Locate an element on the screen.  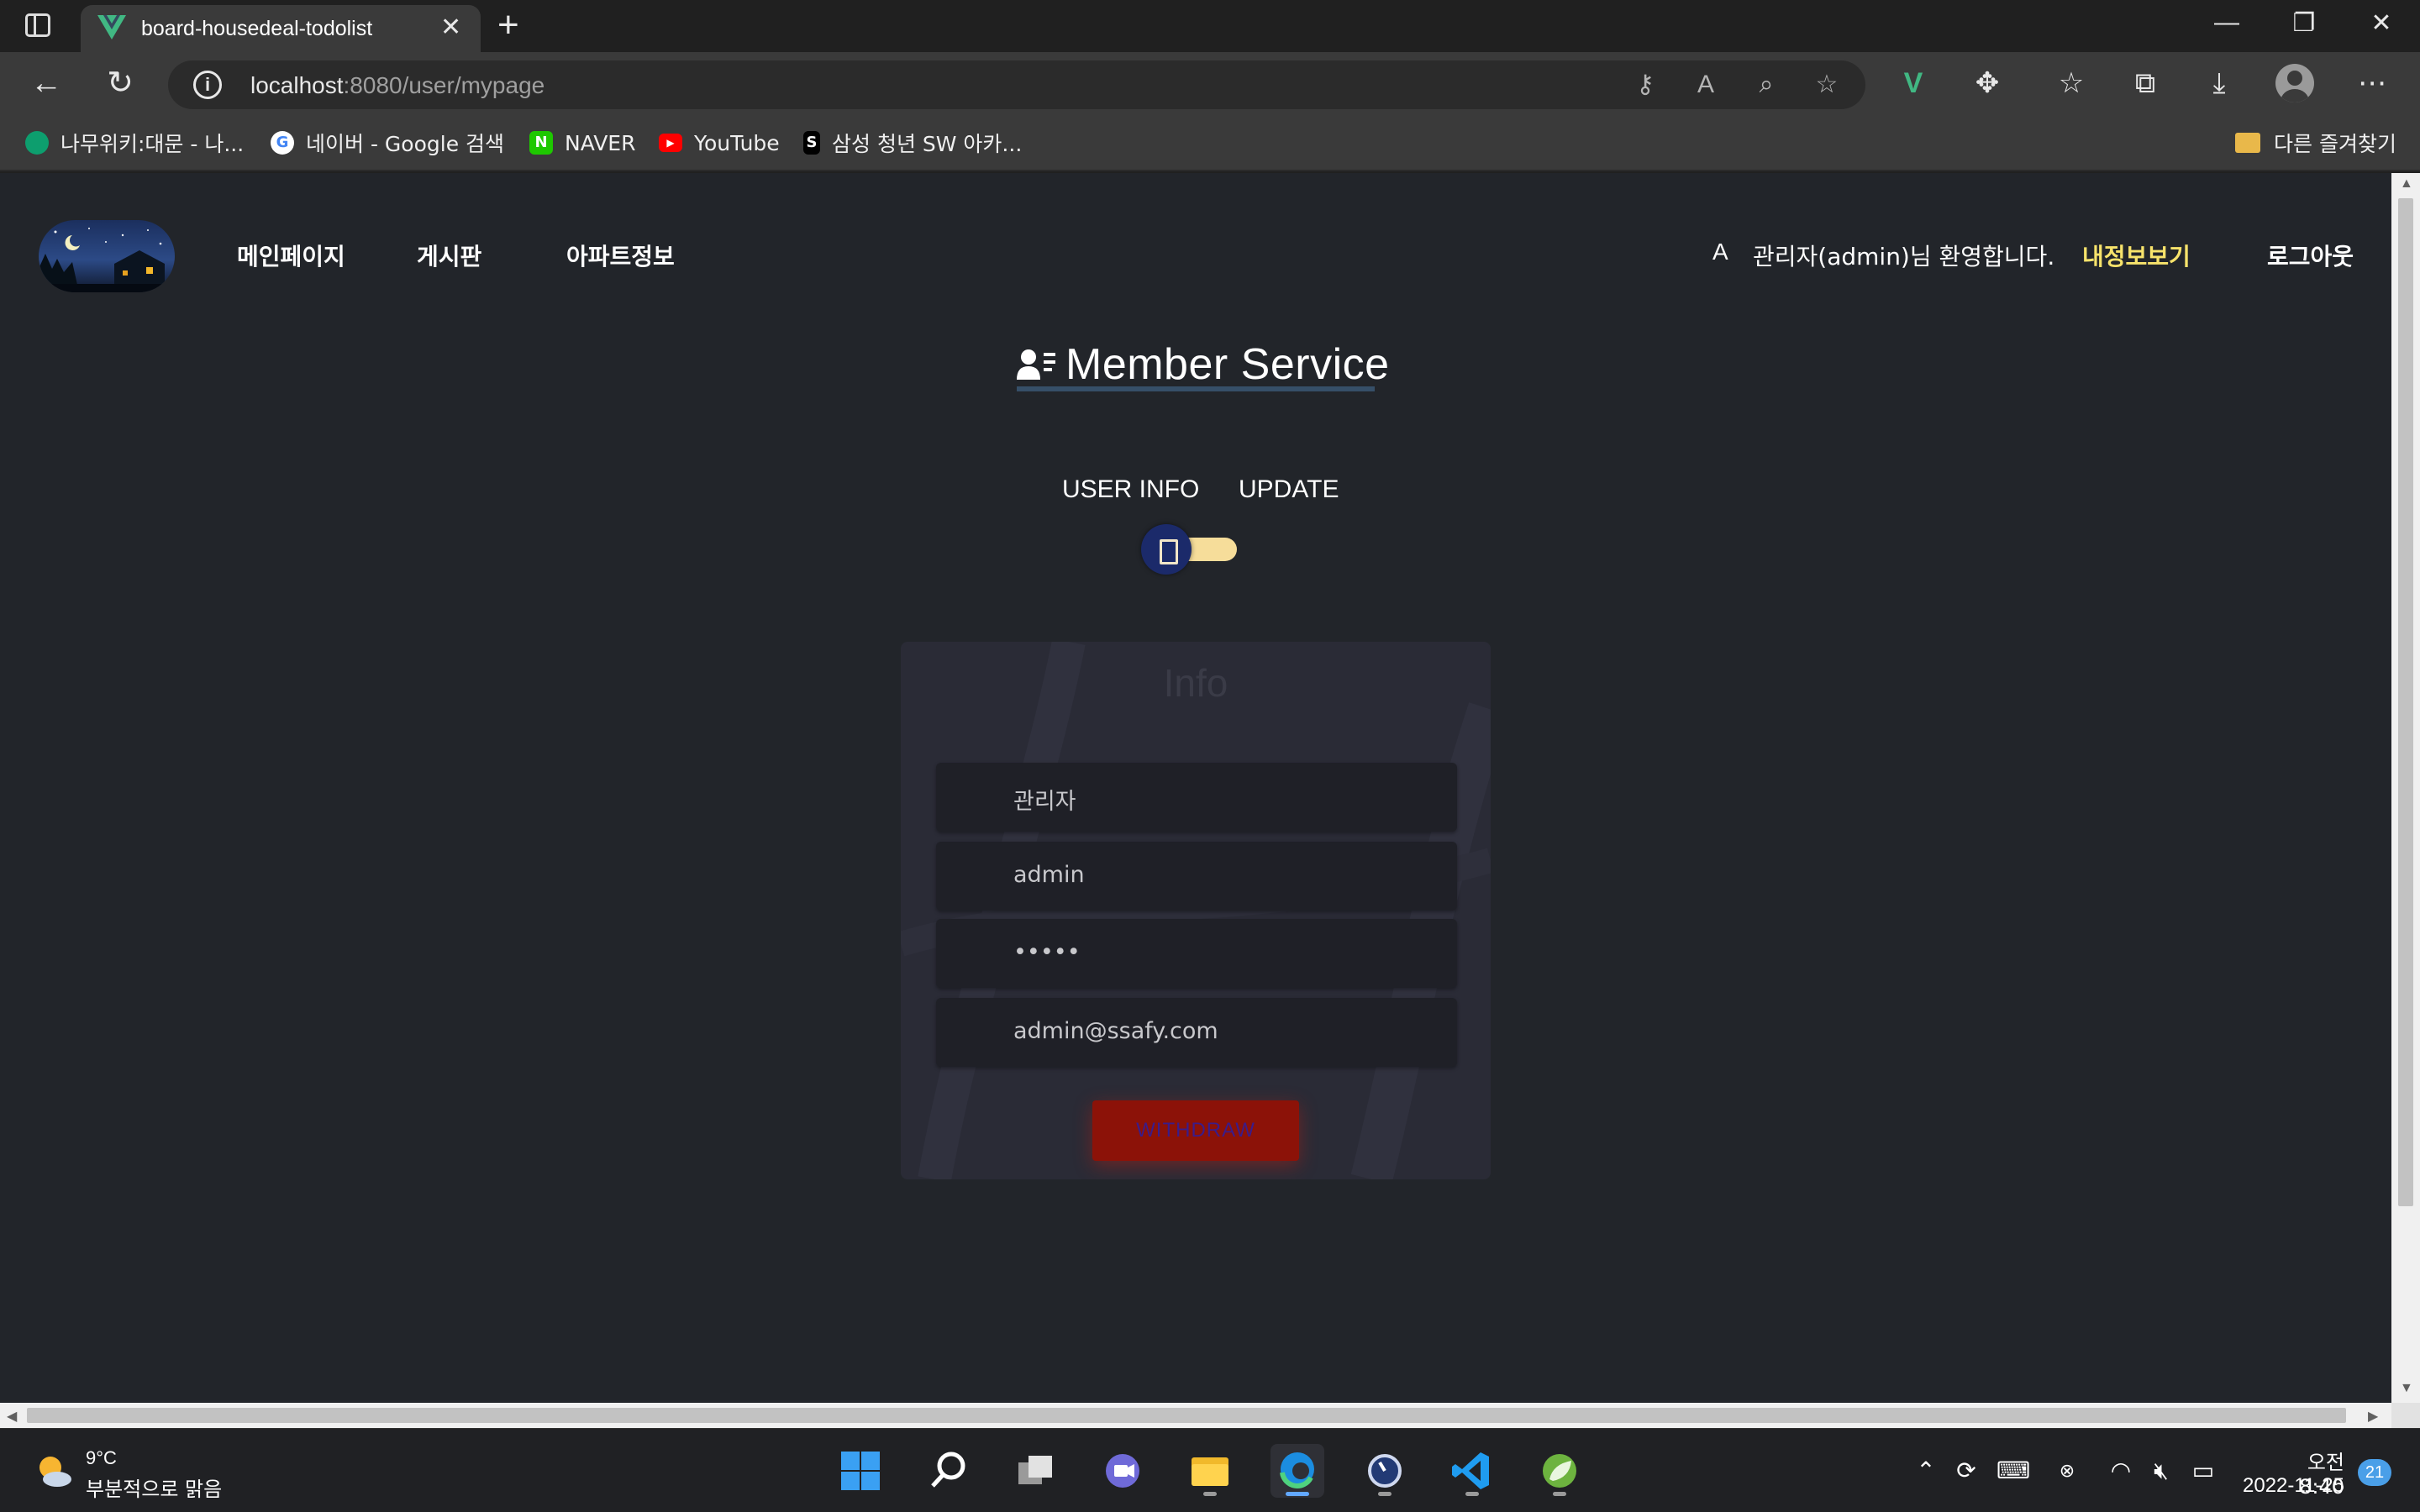
new-tab-icon: + is located at coordinates (508, 25).